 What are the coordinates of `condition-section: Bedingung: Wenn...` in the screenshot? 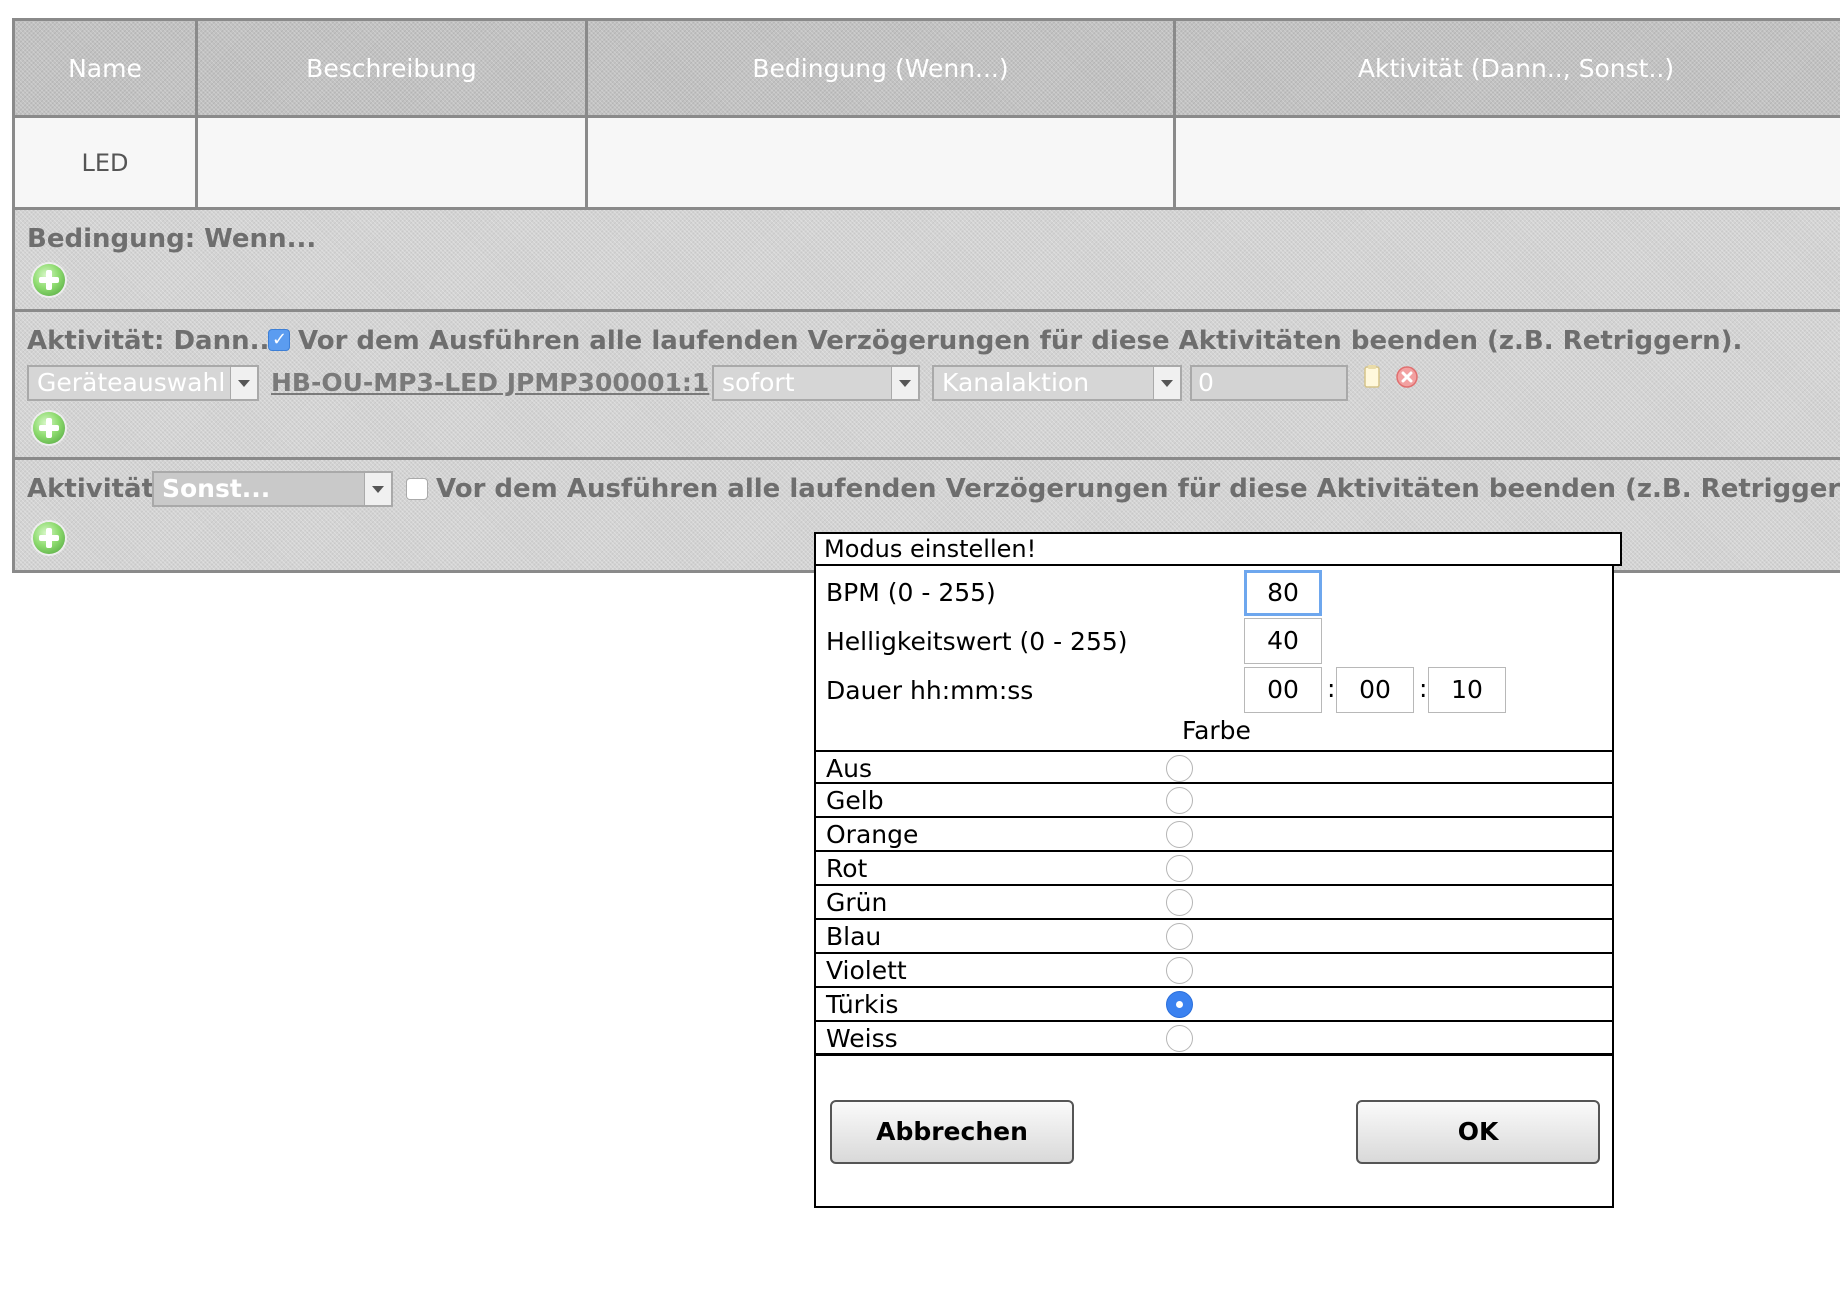 It's located at (927, 261).